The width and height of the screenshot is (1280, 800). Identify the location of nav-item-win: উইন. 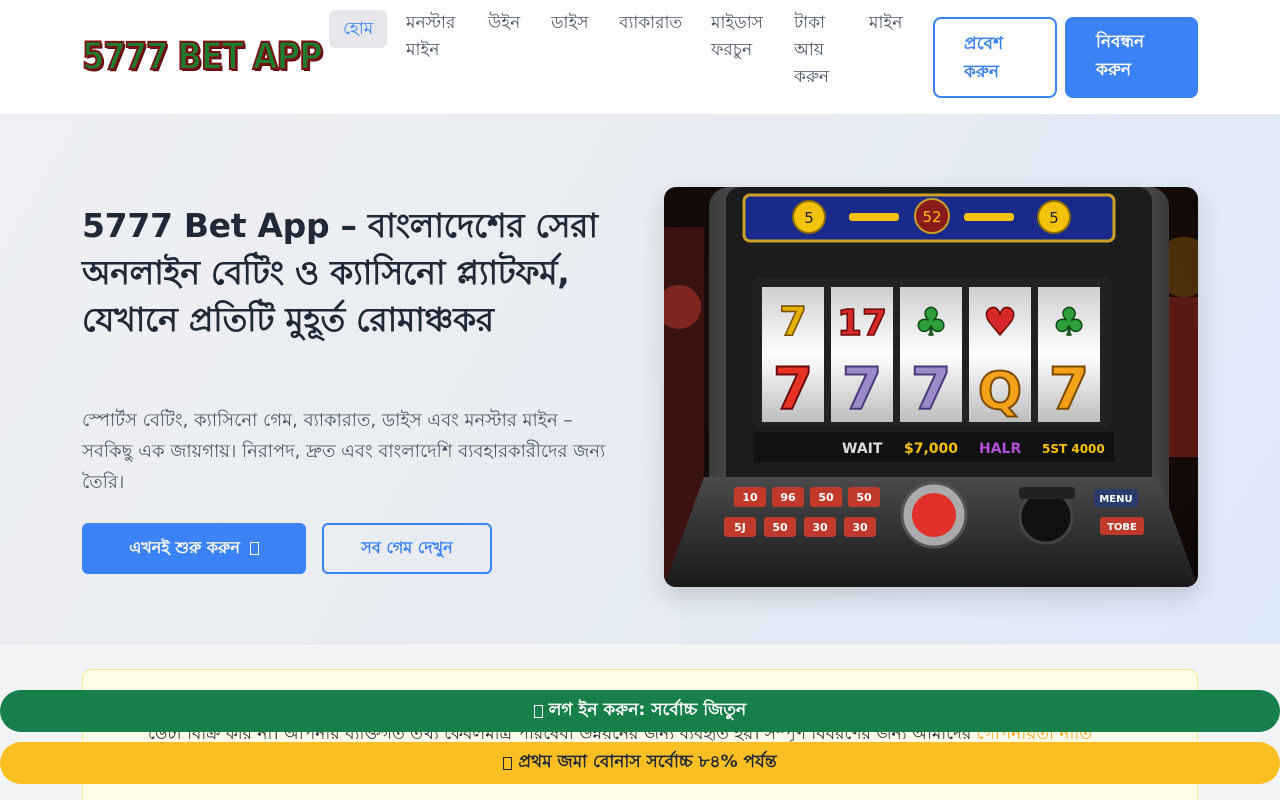
(504, 23).